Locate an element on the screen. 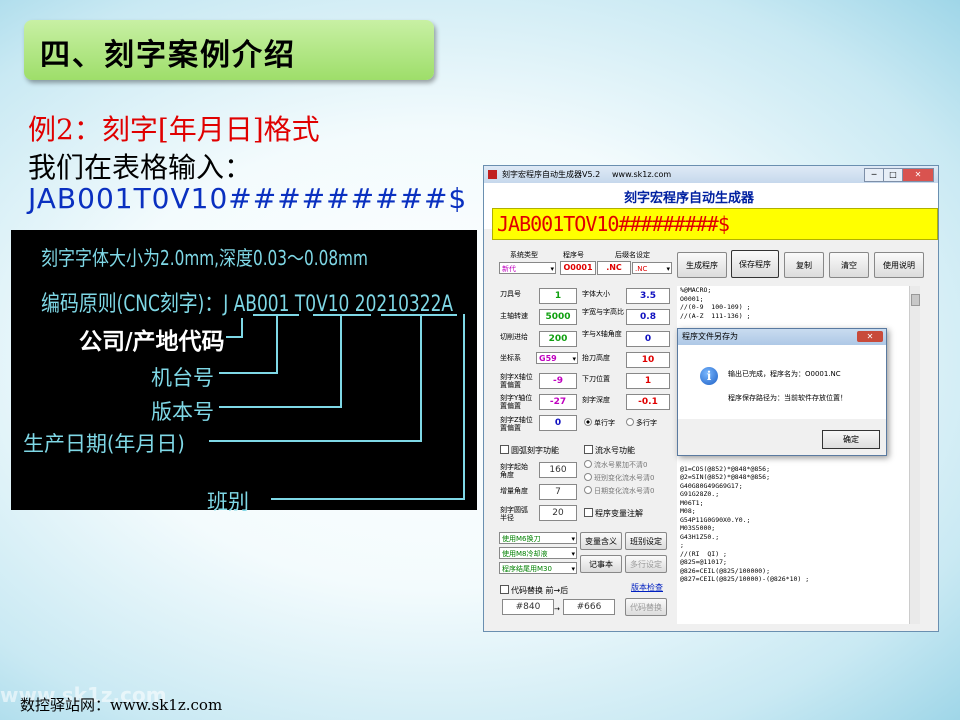 This screenshot has height=720, width=960. engrave-text-input: JAB001TOV10#########$ is located at coordinates (715, 224).